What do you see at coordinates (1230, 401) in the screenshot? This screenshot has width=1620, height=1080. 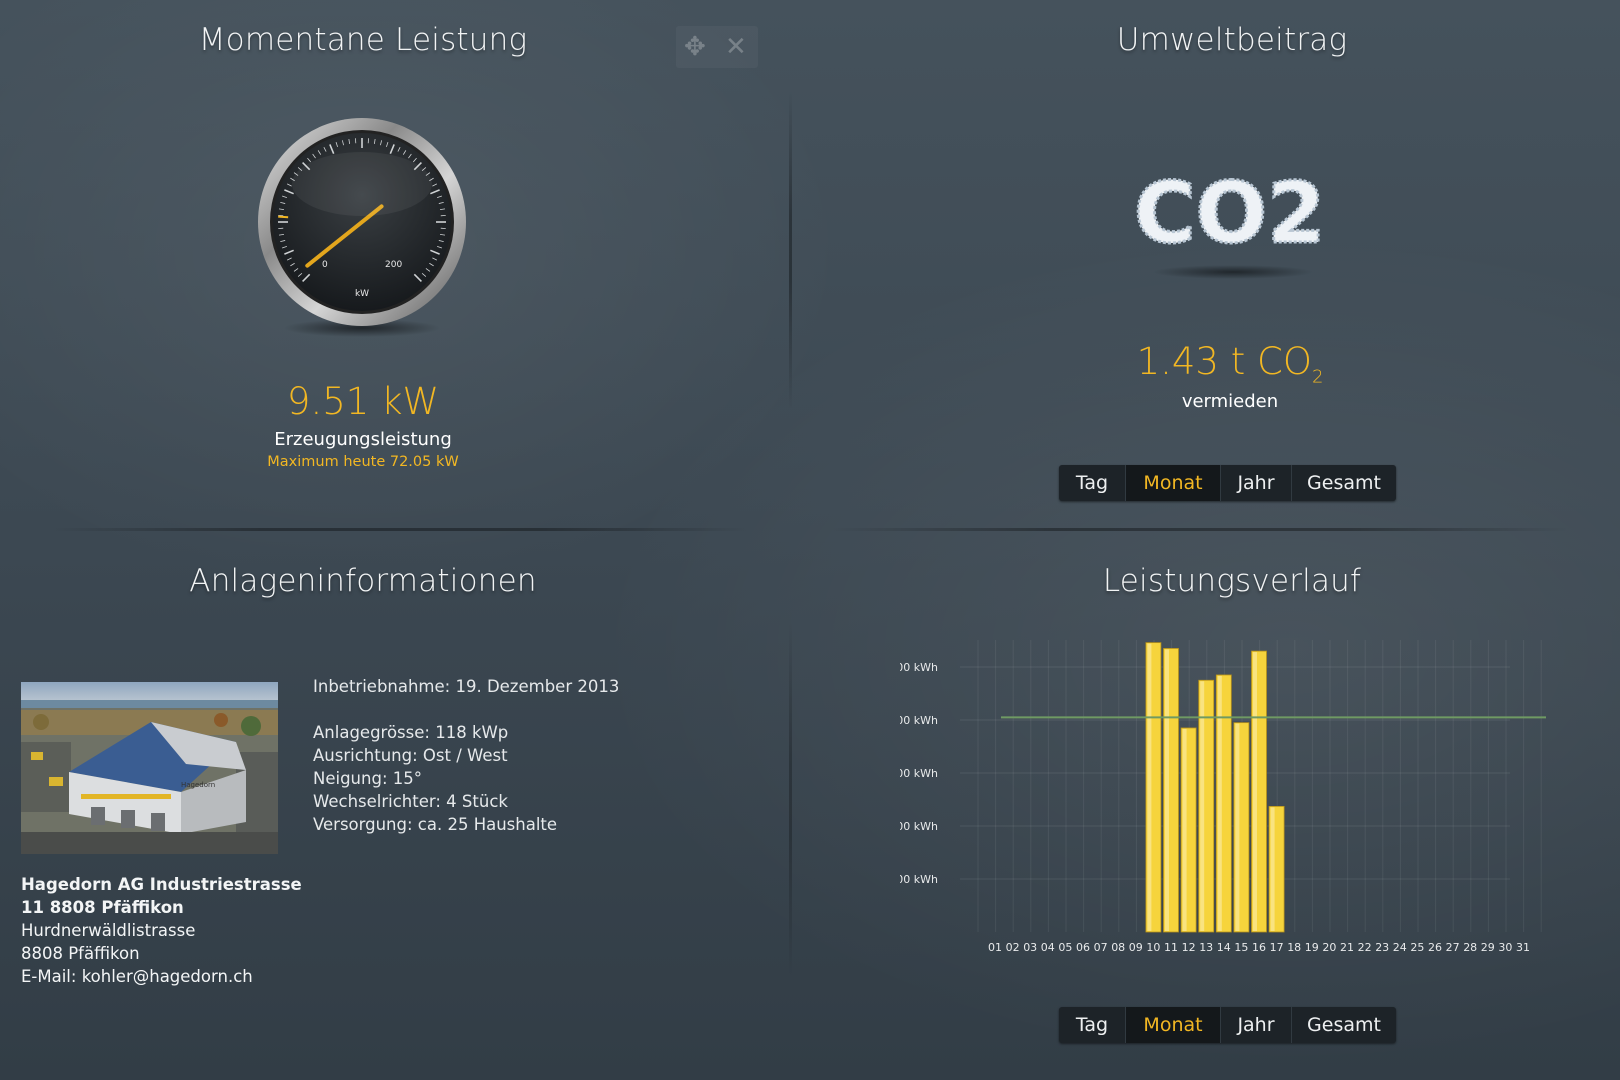 I see `co2-label: vermieden` at bounding box center [1230, 401].